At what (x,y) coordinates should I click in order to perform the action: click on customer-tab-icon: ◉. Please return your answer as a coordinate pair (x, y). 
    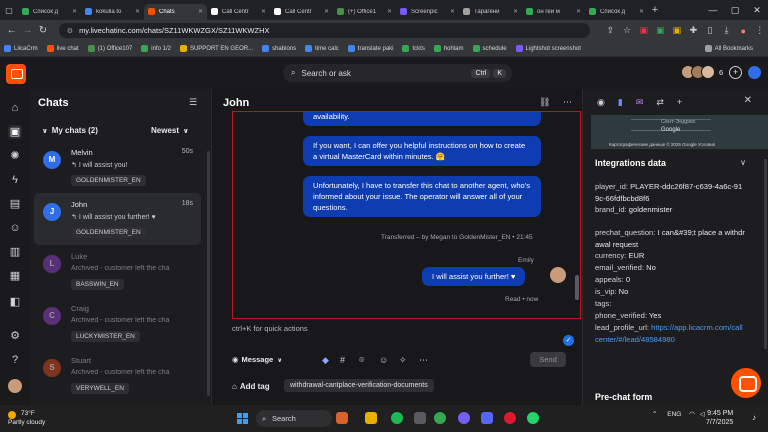
    Looking at the image, I should click on (601, 102).